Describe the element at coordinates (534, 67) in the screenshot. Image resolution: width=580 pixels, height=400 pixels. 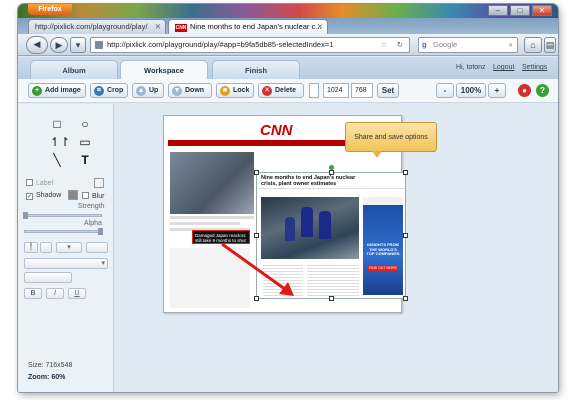
I see `settings-link: Settings` at that location.